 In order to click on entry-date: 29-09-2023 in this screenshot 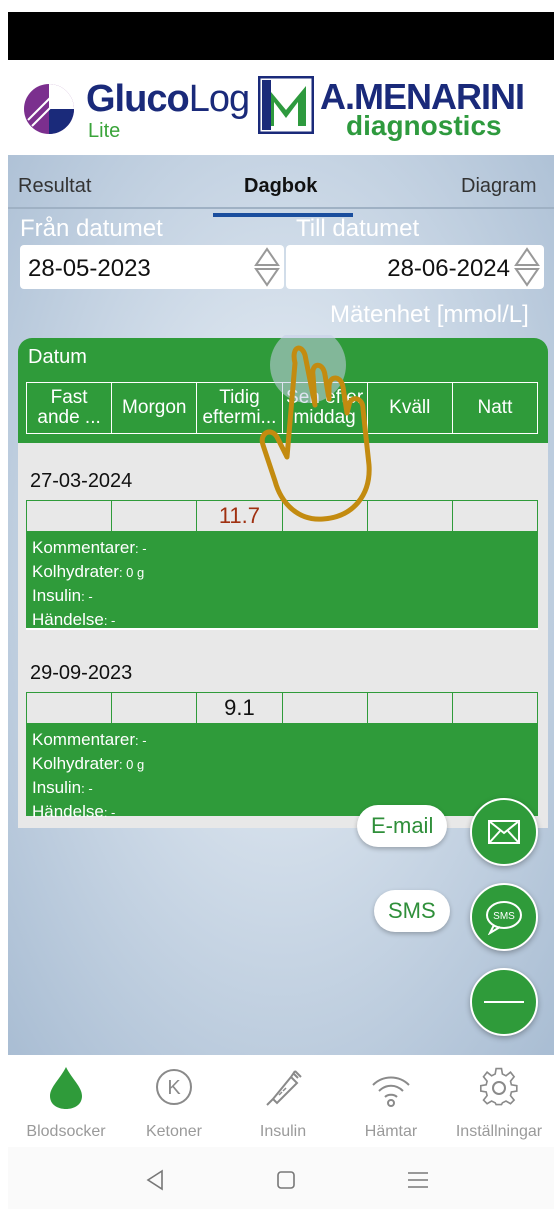, I will do `click(81, 673)`.